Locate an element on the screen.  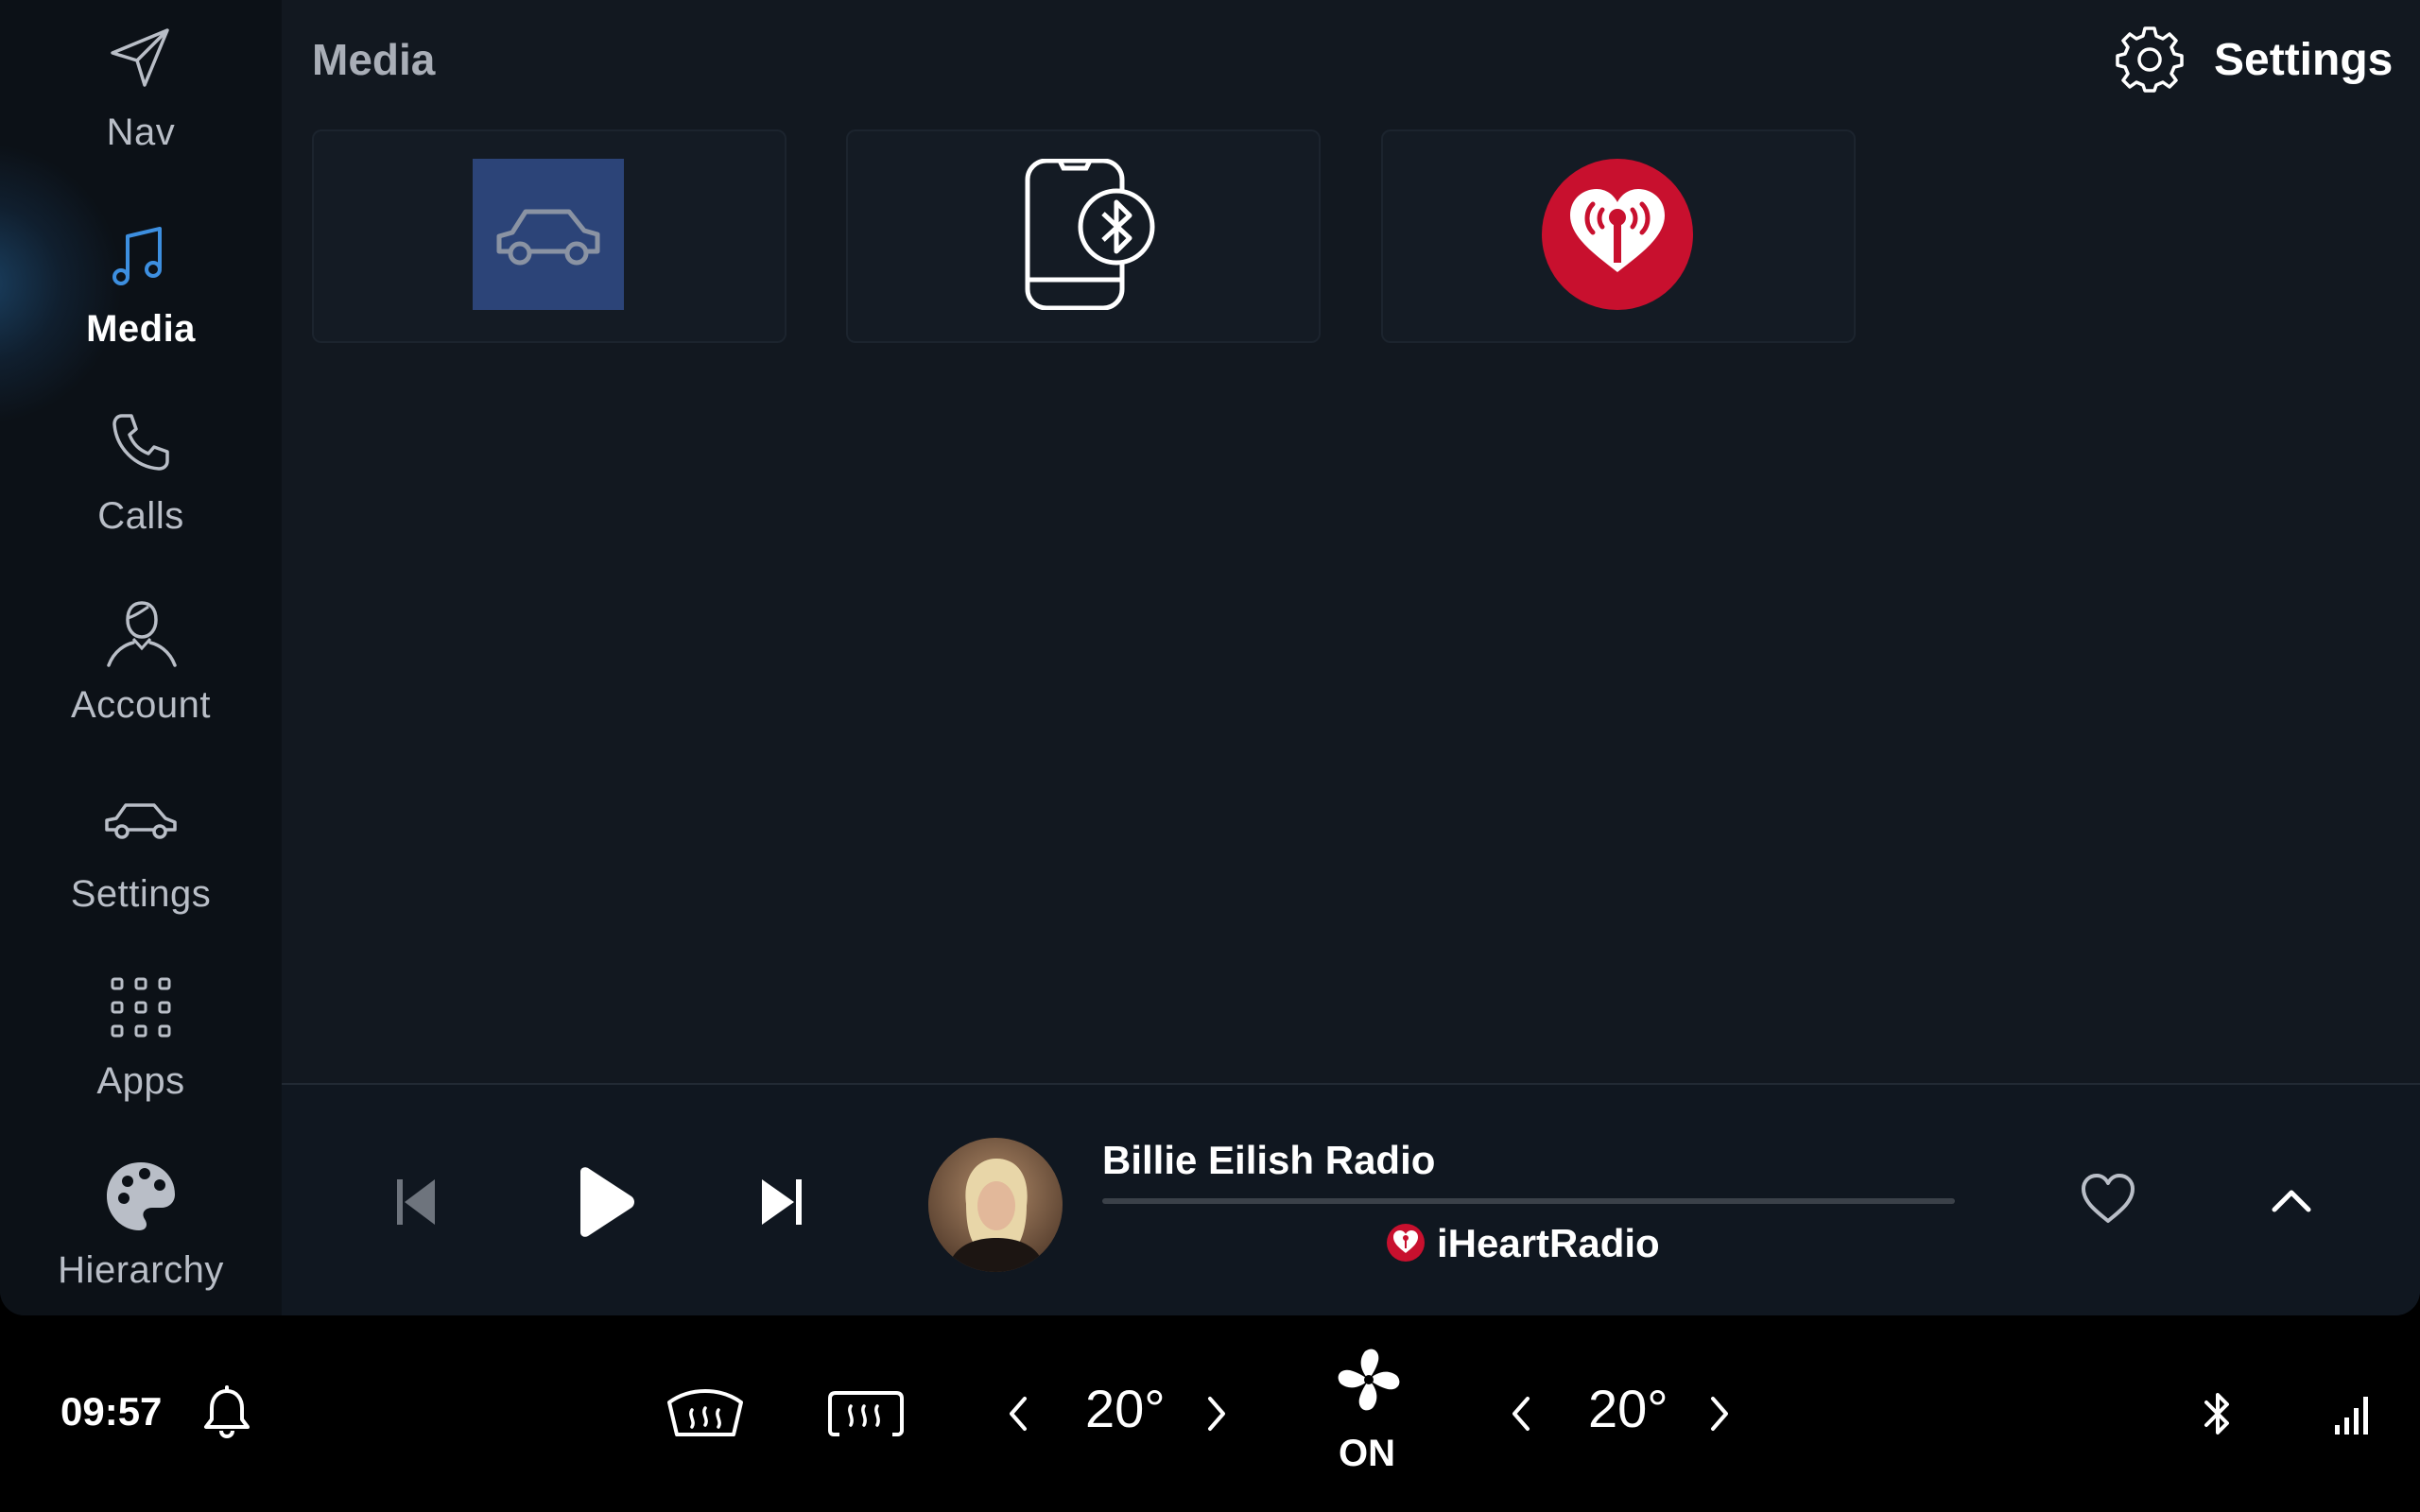
heart-icon is located at coordinates (2108, 1198).